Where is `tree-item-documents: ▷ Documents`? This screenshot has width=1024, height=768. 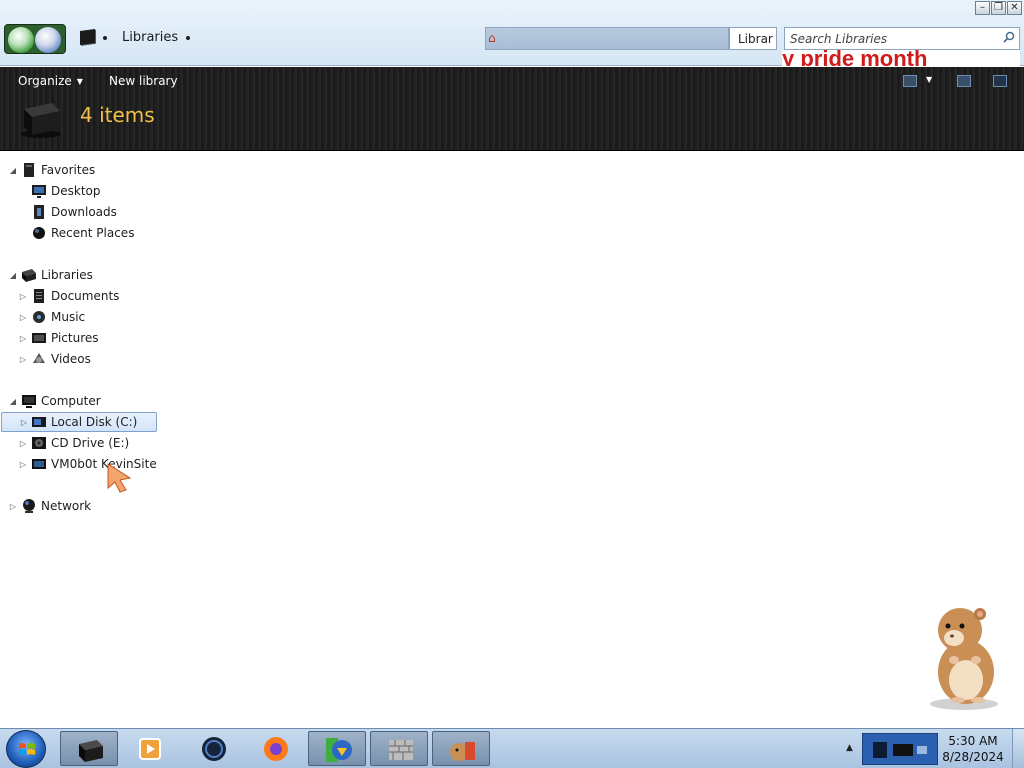 tree-item-documents: ▷ Documents is located at coordinates (80, 296).